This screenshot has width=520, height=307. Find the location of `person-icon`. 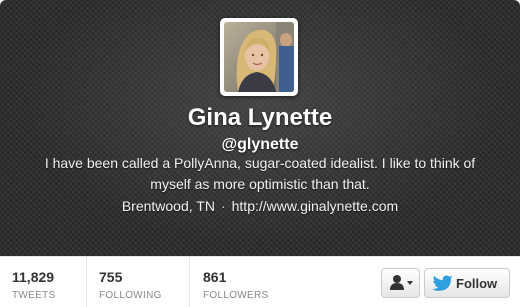

person-icon is located at coordinates (401, 282).